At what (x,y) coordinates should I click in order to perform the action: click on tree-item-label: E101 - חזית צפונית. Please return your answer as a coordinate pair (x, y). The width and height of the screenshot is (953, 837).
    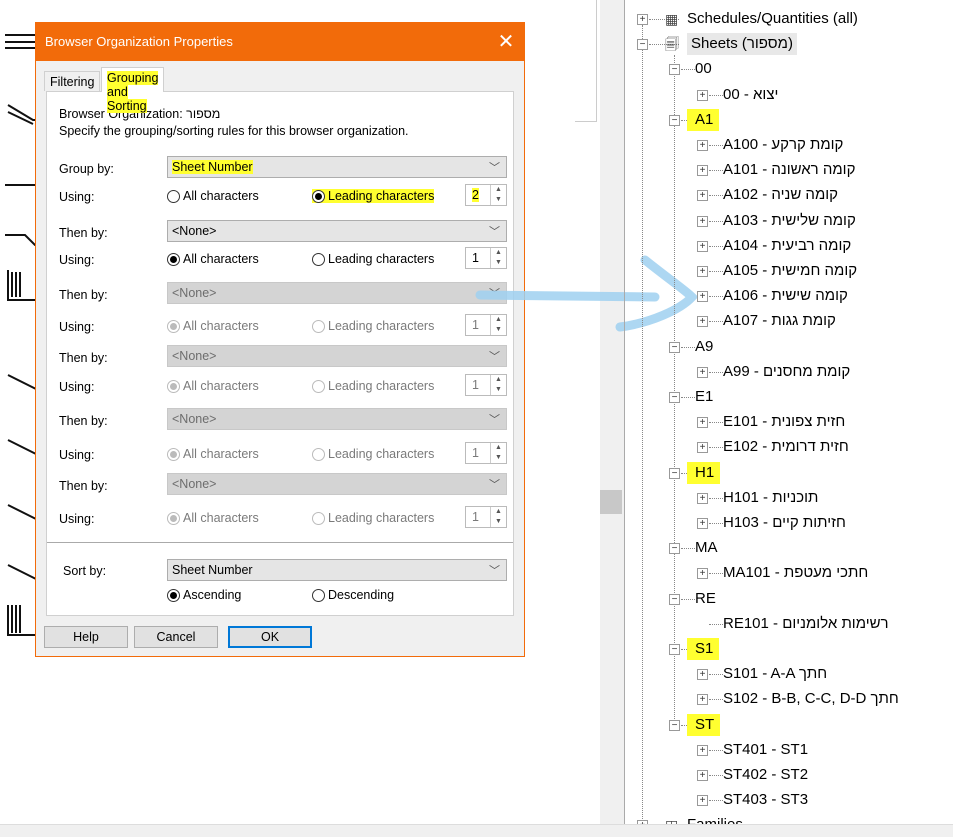
    Looking at the image, I should click on (784, 422).